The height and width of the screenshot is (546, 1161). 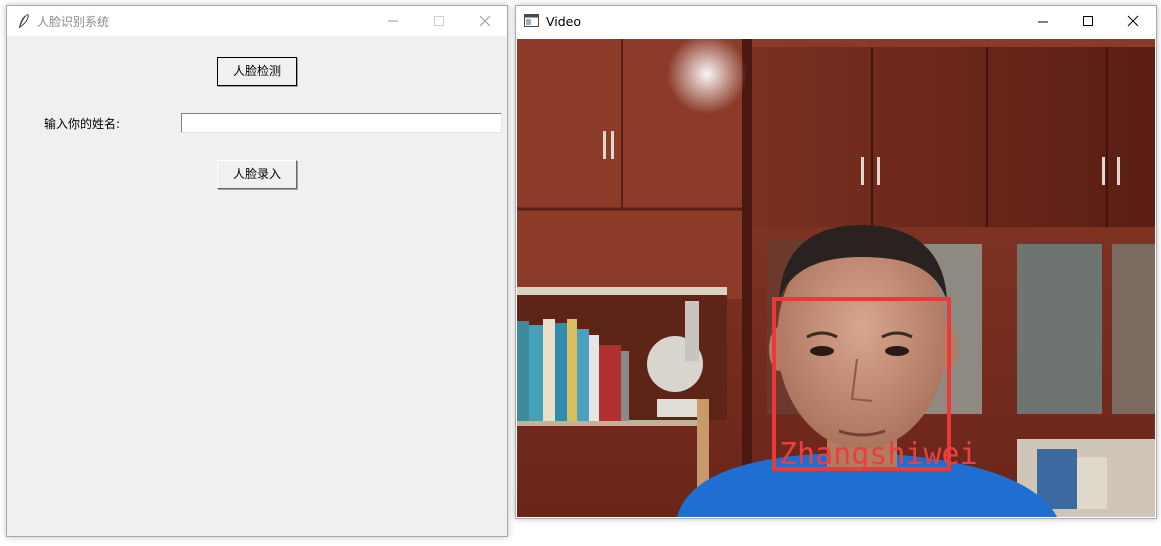 I want to click on video-window-title: Video, so click(x=564, y=21).